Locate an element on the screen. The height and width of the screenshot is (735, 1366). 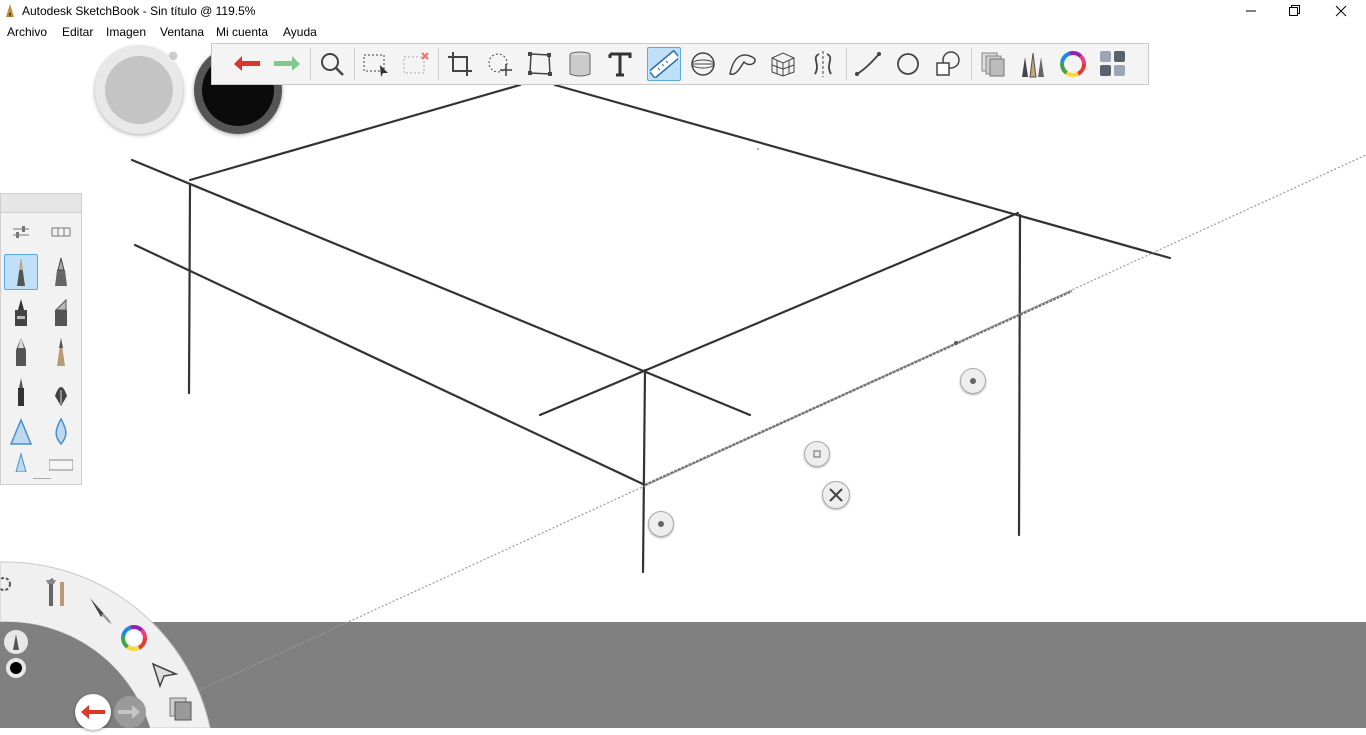
symmetry-icon is located at coordinates (823, 64).